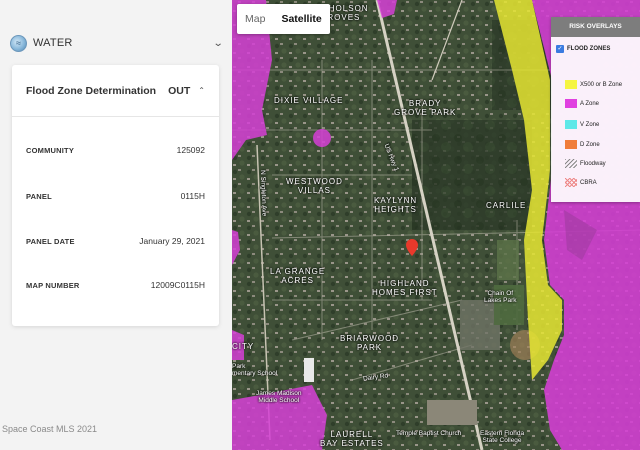 This screenshot has height=450, width=640. I want to click on panel-date-row: PANEL DATE January 29, 2021, so click(115, 241).